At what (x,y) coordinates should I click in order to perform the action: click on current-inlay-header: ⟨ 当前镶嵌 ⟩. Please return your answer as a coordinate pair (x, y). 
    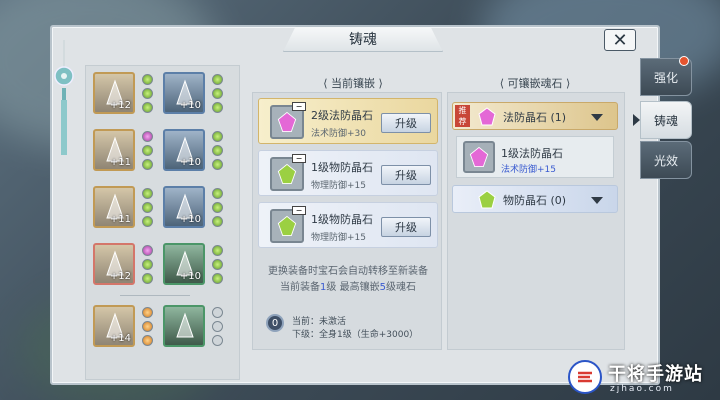
    Looking at the image, I should click on (353, 83).